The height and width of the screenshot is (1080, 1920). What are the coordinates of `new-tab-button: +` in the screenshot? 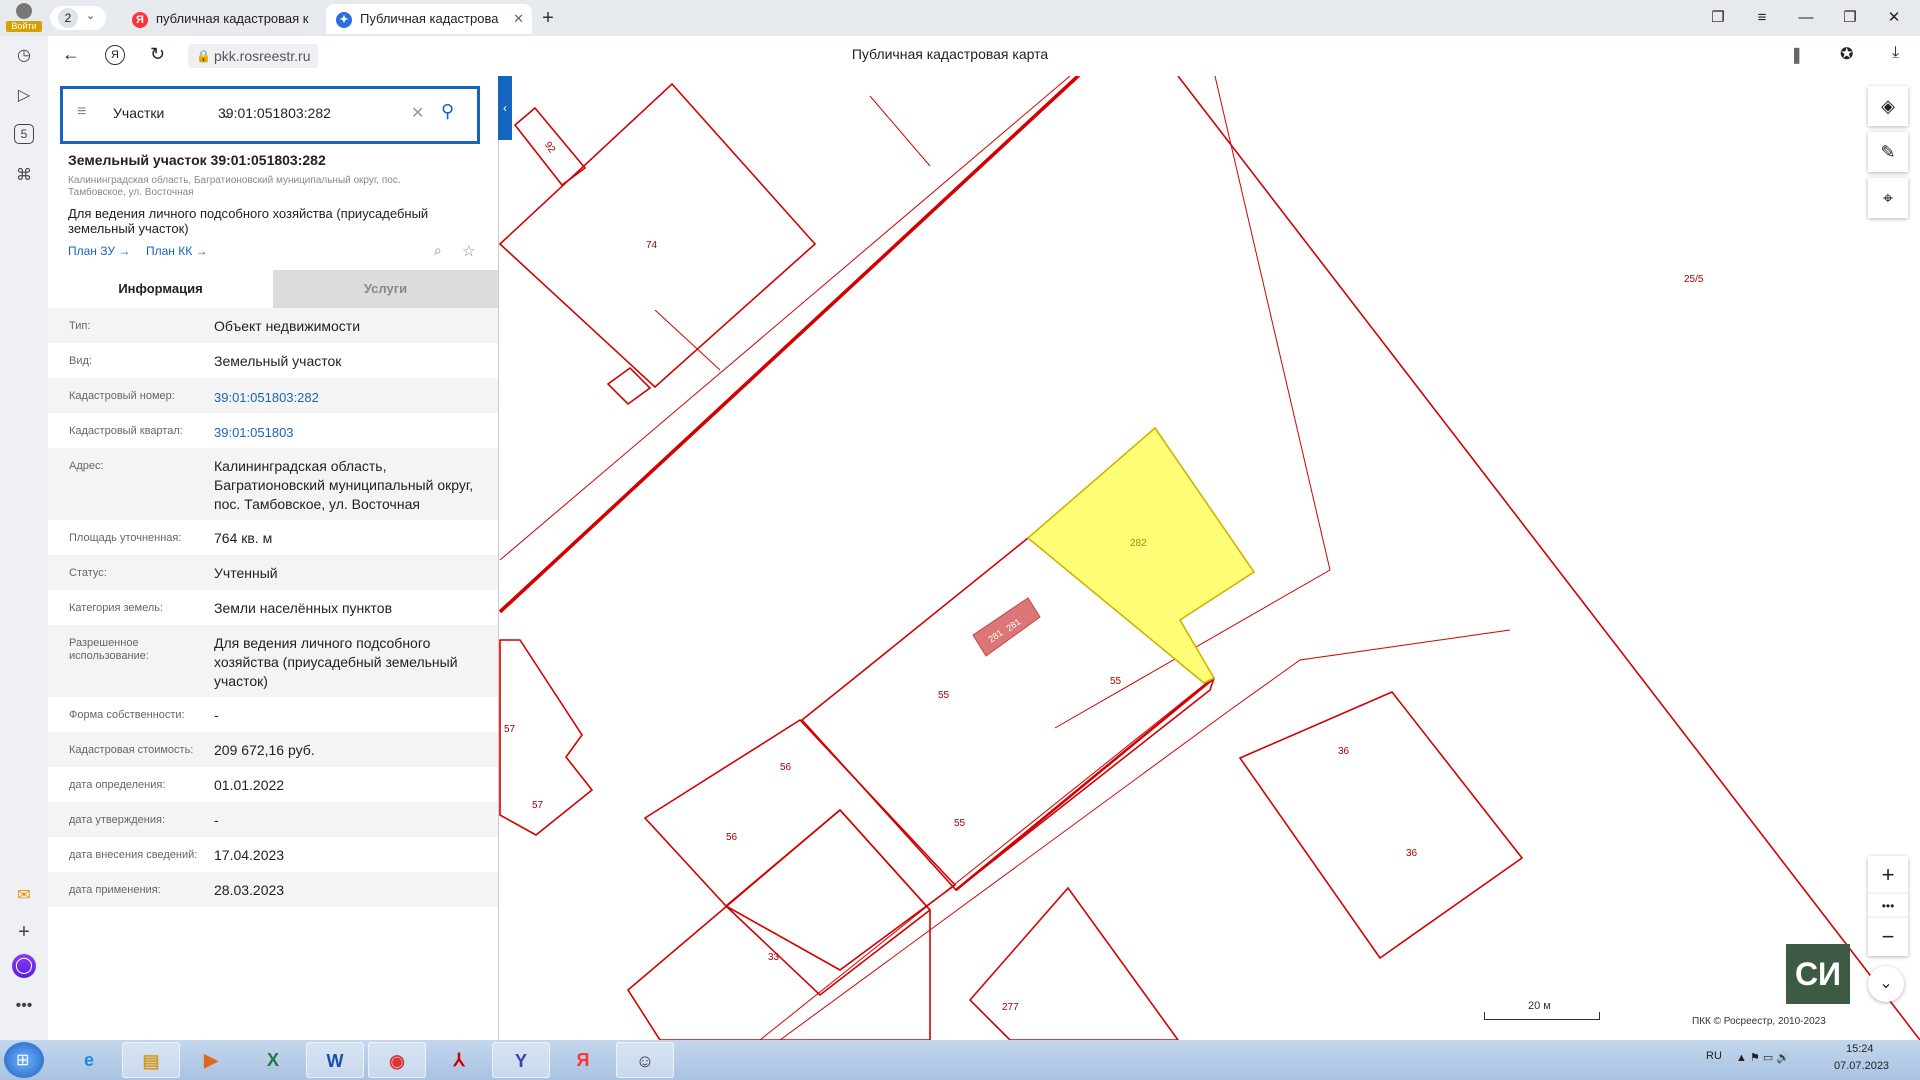 It's located at (548, 18).